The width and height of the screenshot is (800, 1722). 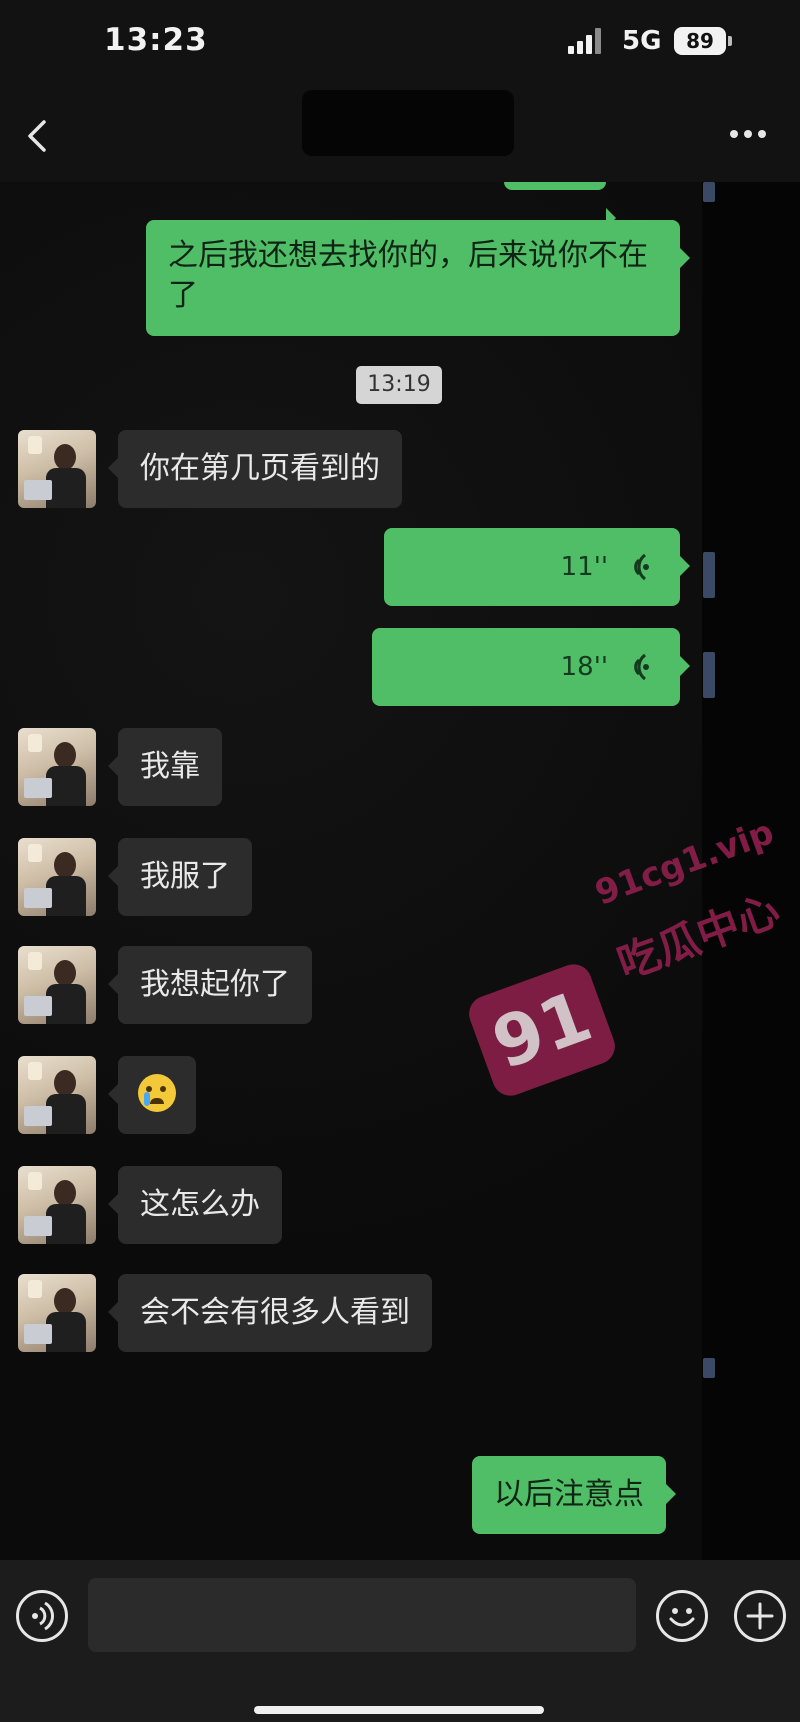 What do you see at coordinates (165, 767) in the screenshot?
I see `message-bubble-incoming: 我靠` at bounding box center [165, 767].